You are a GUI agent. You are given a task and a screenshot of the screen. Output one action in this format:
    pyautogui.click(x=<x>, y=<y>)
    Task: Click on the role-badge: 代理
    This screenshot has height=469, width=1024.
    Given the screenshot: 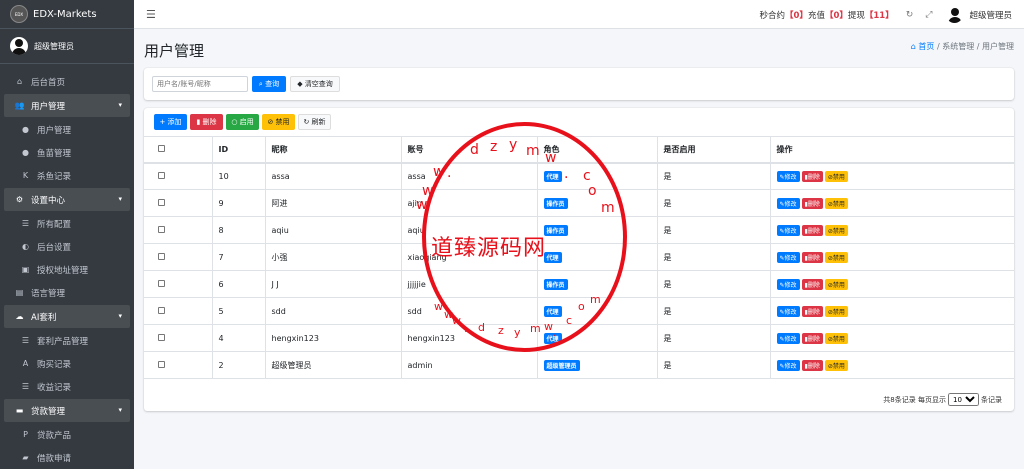 What is the action you would take?
    pyautogui.click(x=552, y=311)
    